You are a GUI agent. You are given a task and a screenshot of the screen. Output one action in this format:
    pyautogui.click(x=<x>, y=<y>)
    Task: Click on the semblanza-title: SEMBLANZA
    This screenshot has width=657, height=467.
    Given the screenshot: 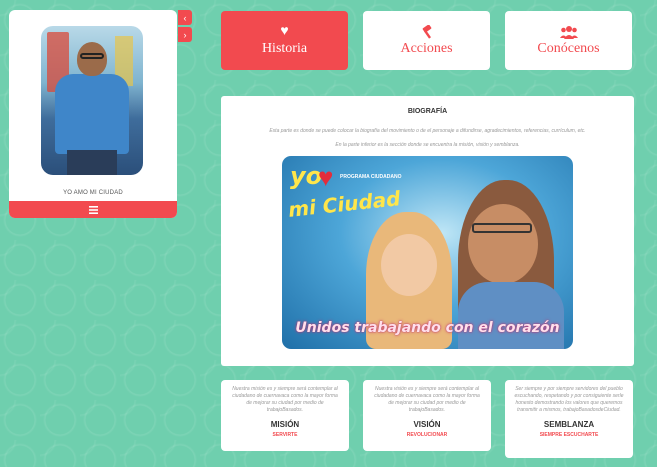 What is the action you would take?
    pyautogui.click(x=569, y=424)
    